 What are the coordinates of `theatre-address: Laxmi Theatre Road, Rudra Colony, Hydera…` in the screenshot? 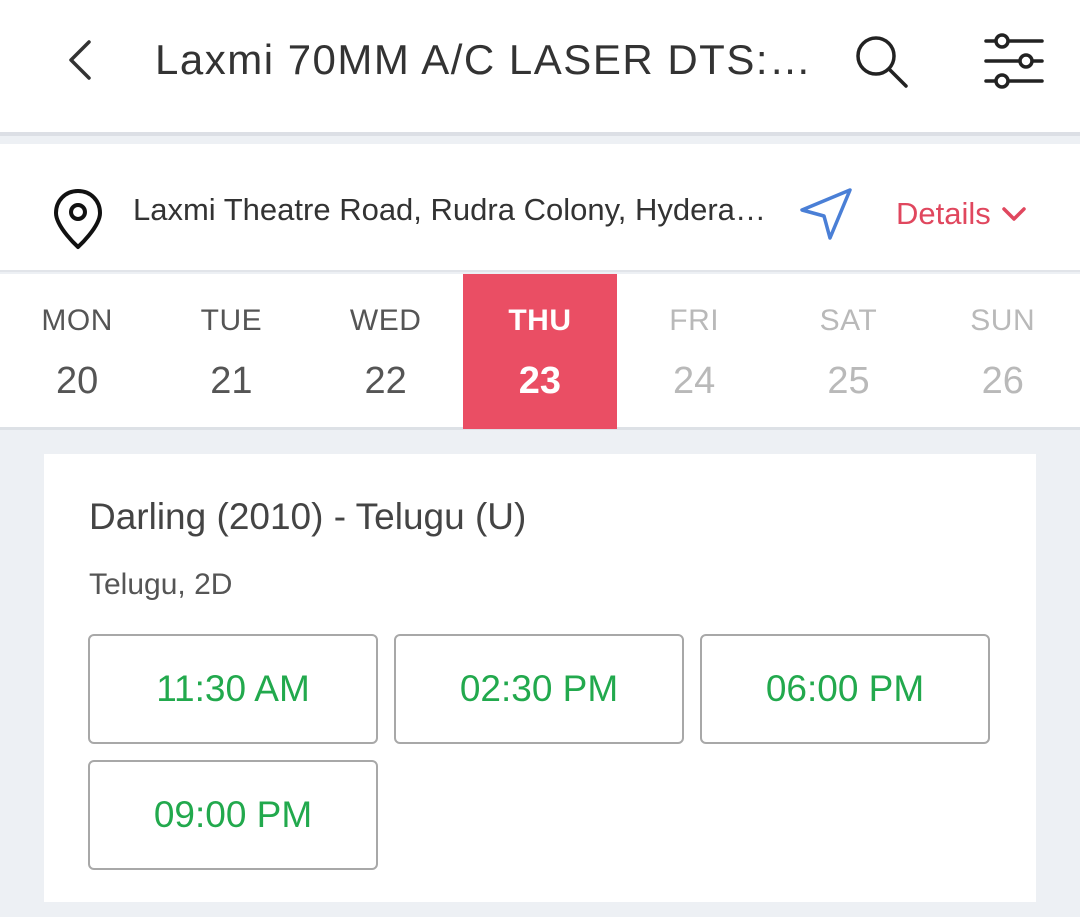 It's located at (453, 209).